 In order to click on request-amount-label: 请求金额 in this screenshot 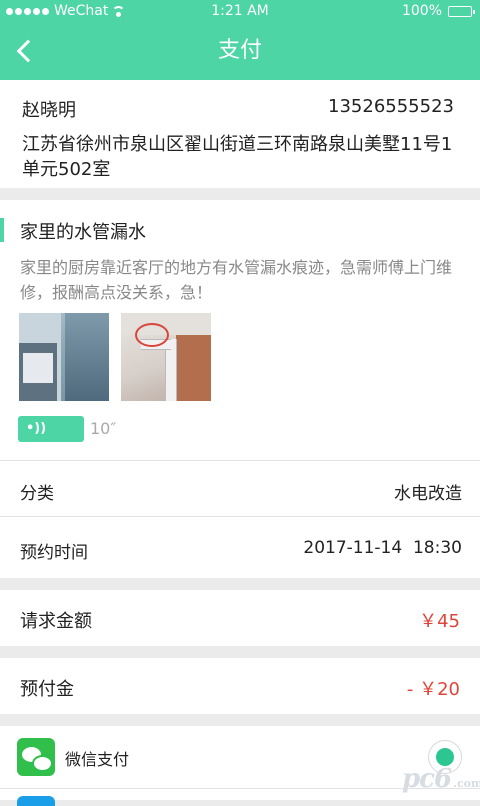, I will do `click(56, 621)`.